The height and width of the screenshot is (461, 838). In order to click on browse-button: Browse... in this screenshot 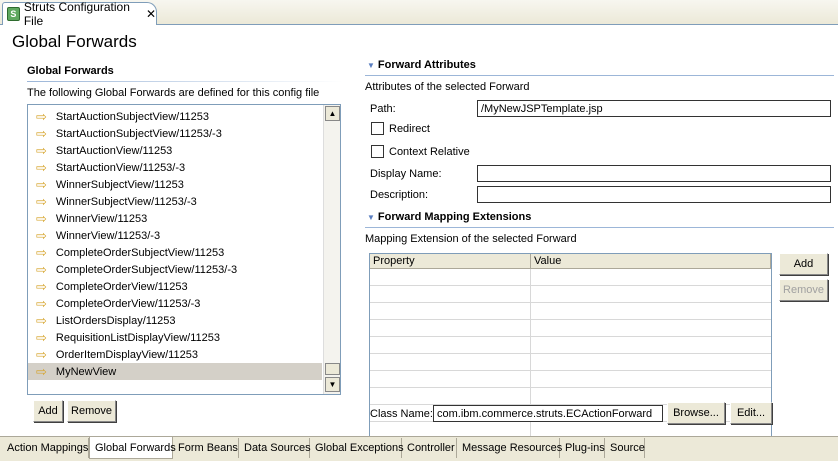, I will do `click(696, 413)`.